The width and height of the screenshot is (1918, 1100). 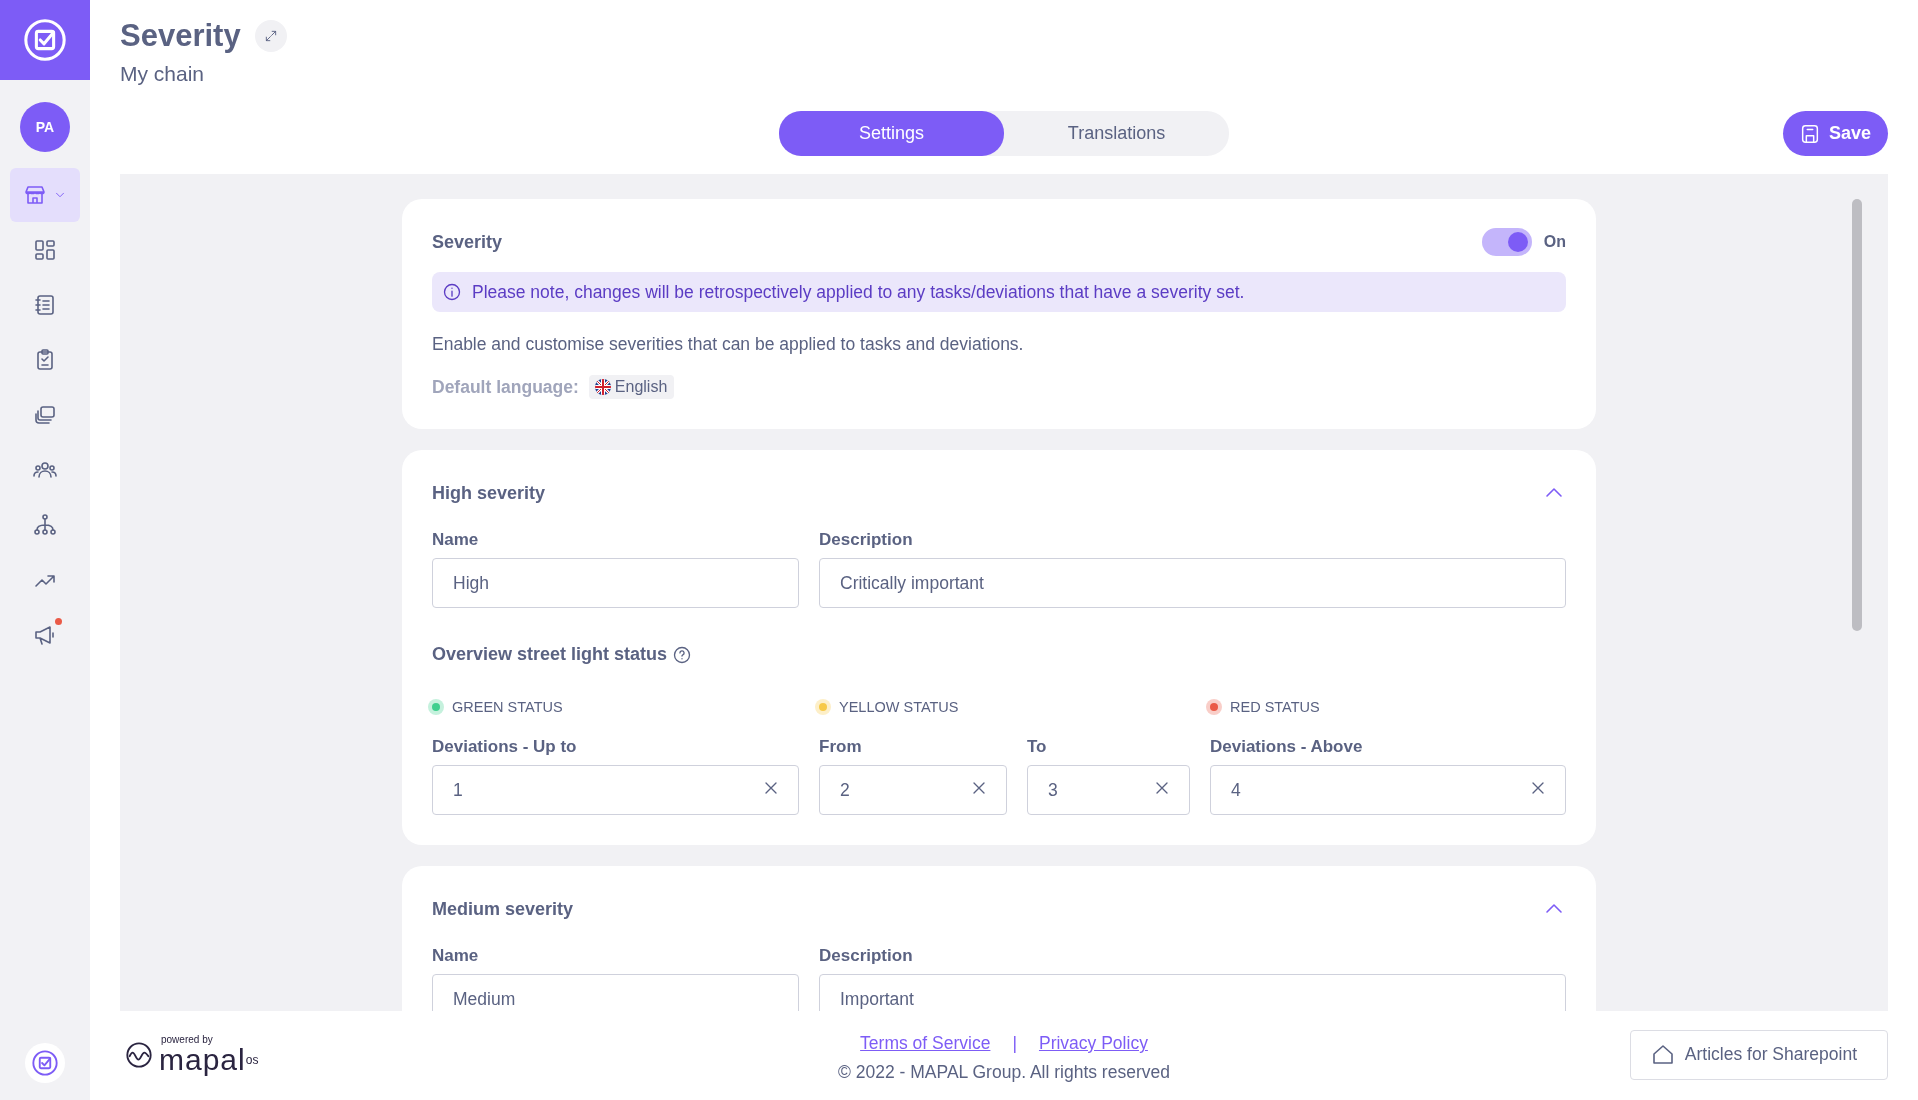 What do you see at coordinates (1287, 747) in the screenshot?
I see `field-label: Deviations - Above` at bounding box center [1287, 747].